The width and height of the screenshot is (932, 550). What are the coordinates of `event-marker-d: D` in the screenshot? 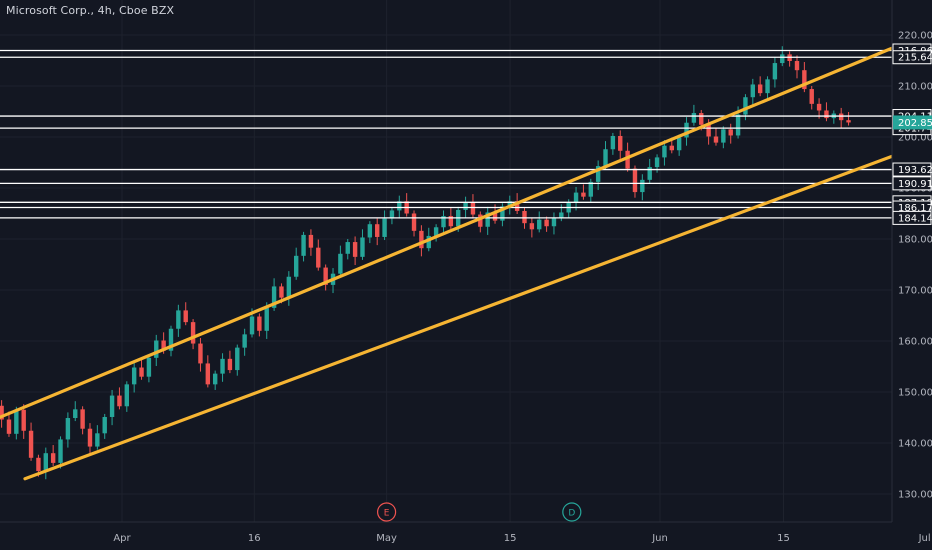 It's located at (572, 512).